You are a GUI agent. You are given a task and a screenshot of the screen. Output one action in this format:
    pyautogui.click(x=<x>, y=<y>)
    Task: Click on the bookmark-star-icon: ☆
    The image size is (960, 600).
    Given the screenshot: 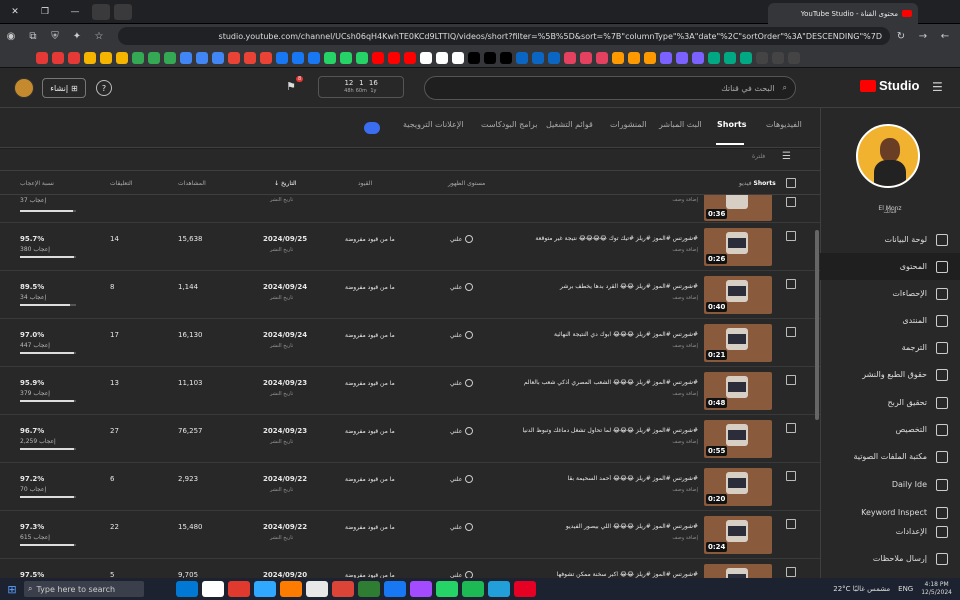 What is the action you would take?
    pyautogui.click(x=99, y=36)
    